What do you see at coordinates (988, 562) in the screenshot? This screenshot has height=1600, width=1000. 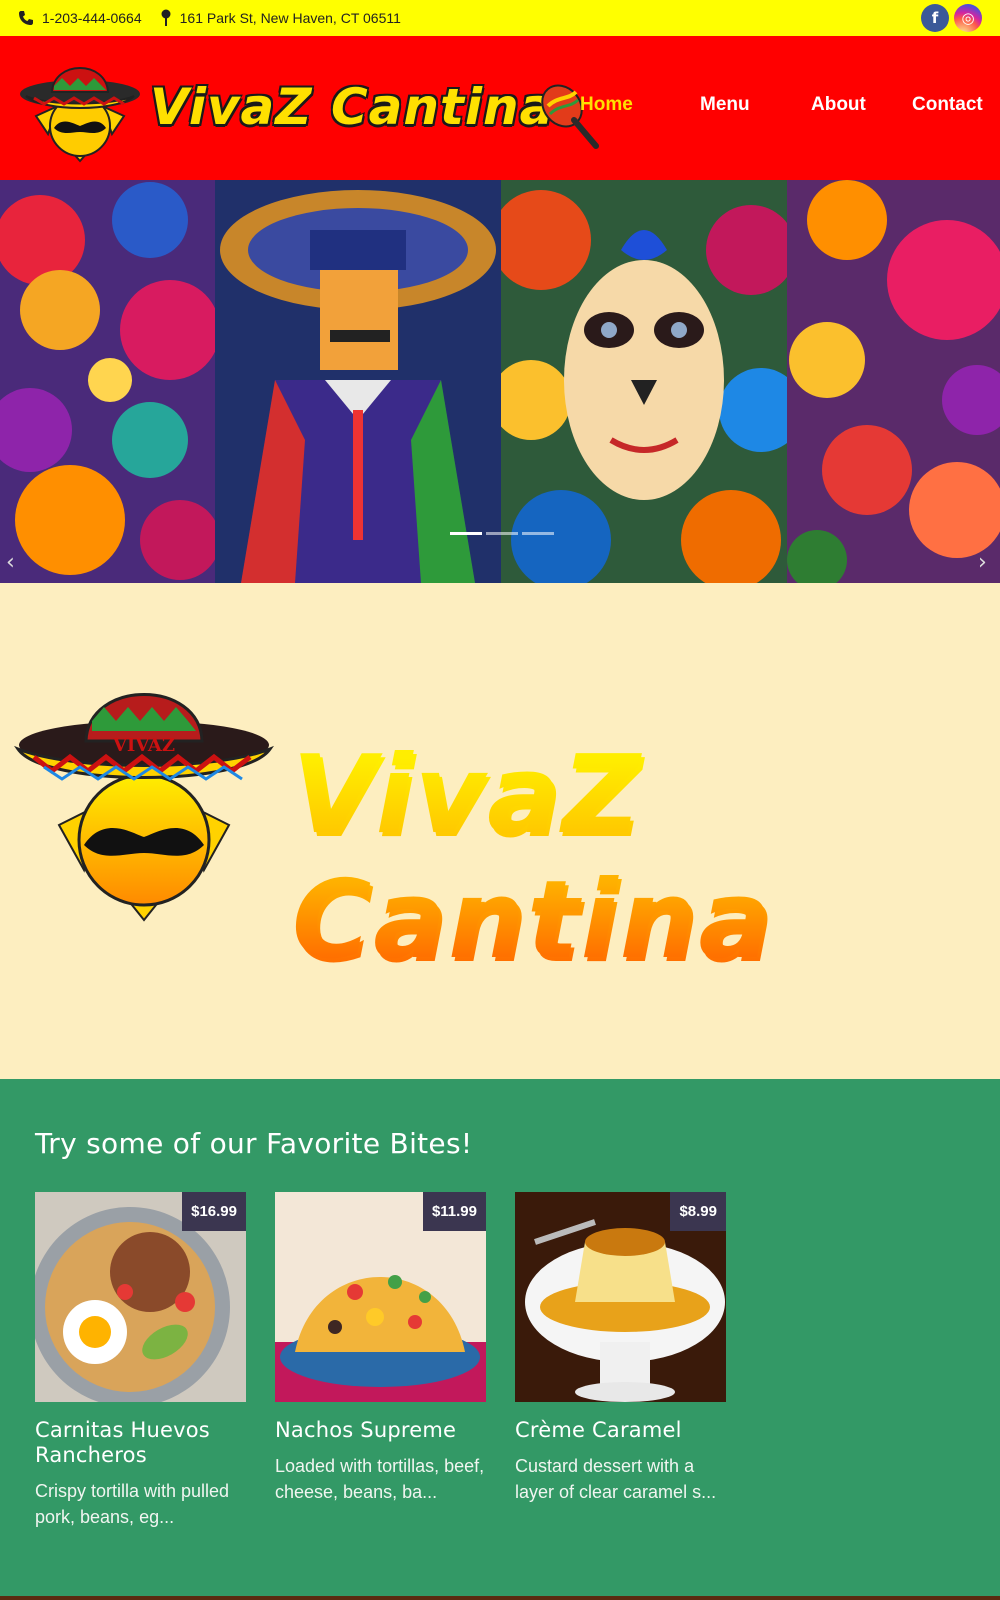 I see `slider-next-arrow-icon: ›` at bounding box center [988, 562].